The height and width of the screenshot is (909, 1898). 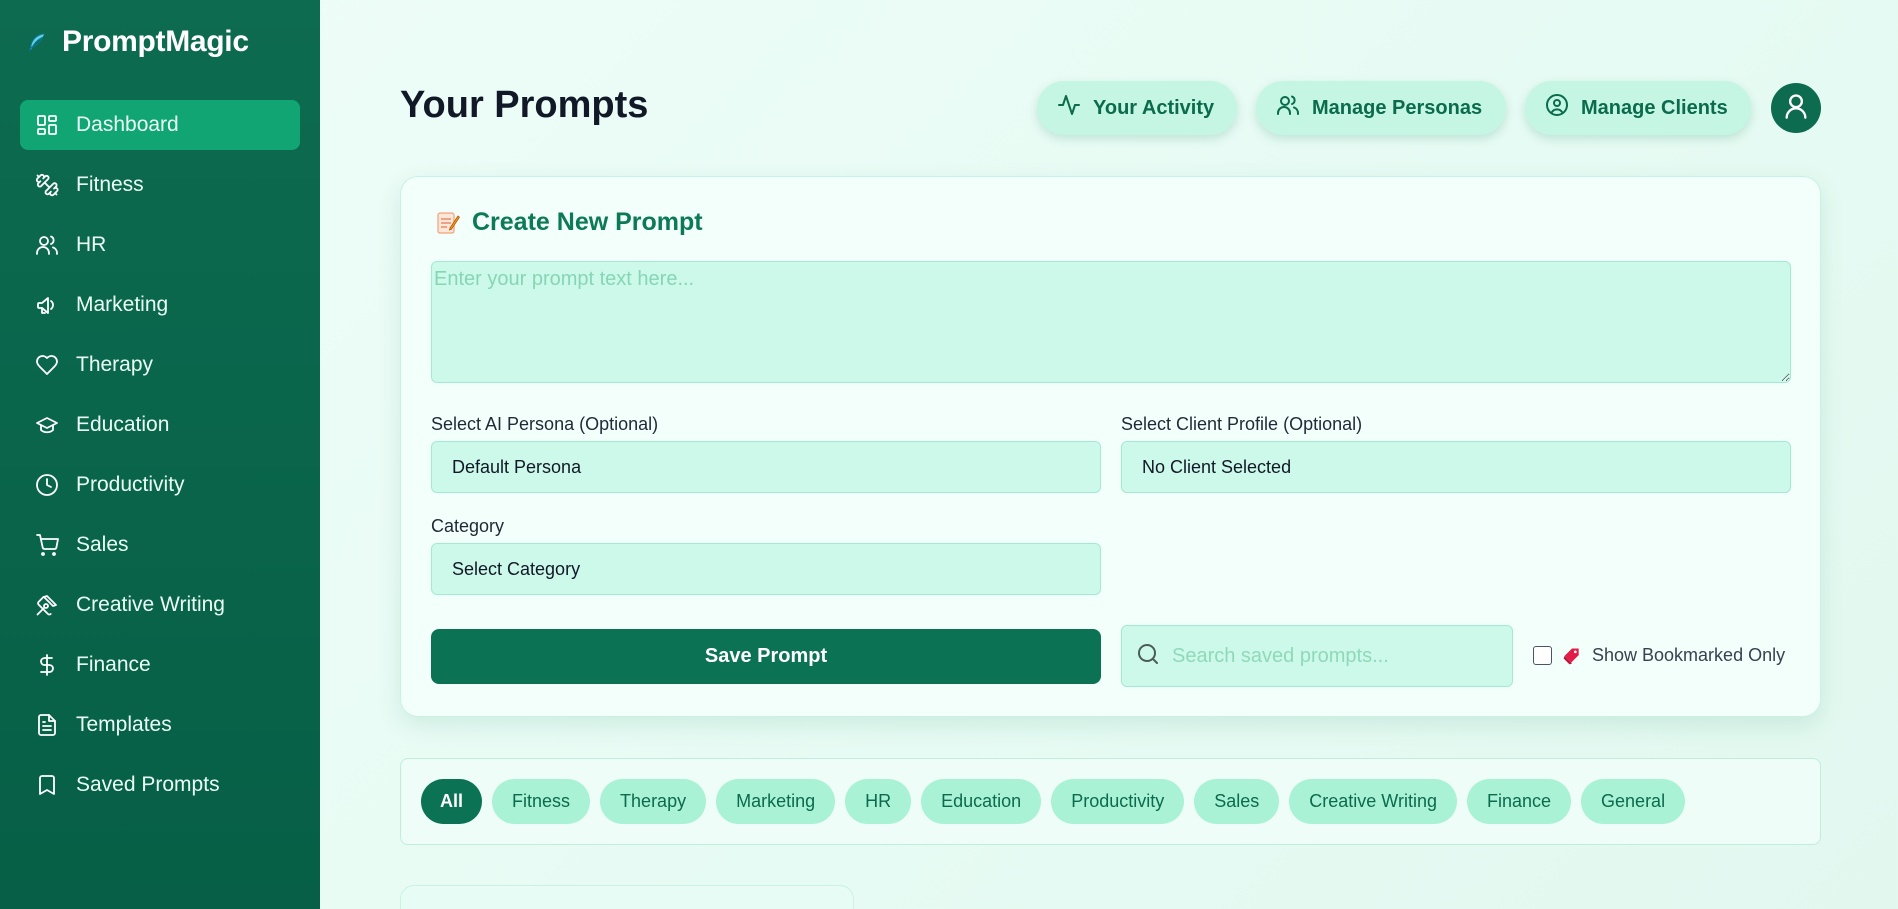 What do you see at coordinates (148, 784) in the screenshot?
I see `sidebar-item-label: Saved Prompts` at bounding box center [148, 784].